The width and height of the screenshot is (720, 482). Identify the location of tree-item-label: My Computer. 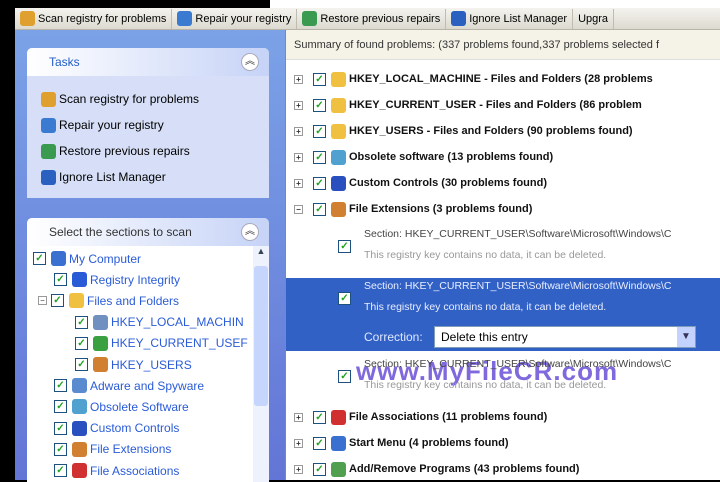
(105, 258).